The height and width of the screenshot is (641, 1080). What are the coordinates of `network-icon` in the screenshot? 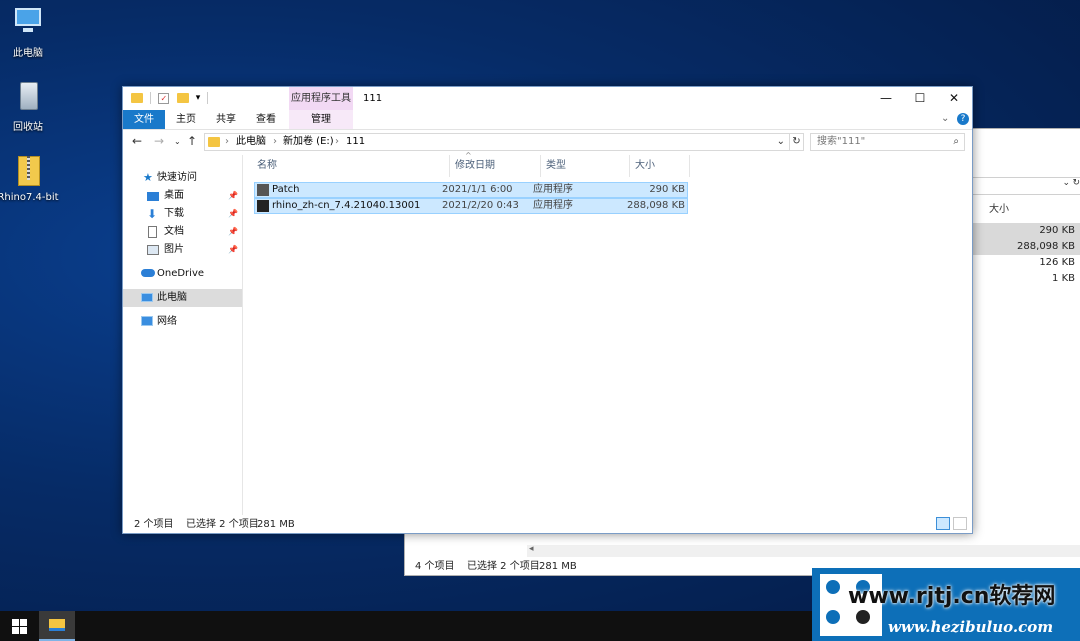 It's located at (147, 321).